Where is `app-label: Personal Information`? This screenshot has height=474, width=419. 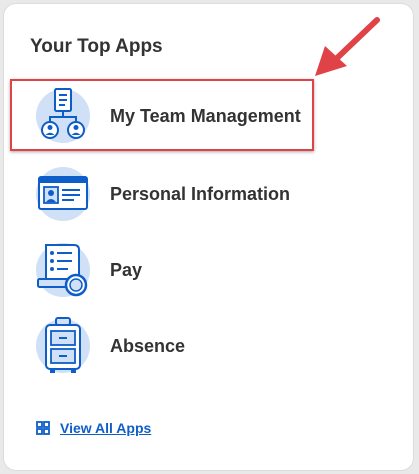 app-label: Personal Information is located at coordinates (200, 193).